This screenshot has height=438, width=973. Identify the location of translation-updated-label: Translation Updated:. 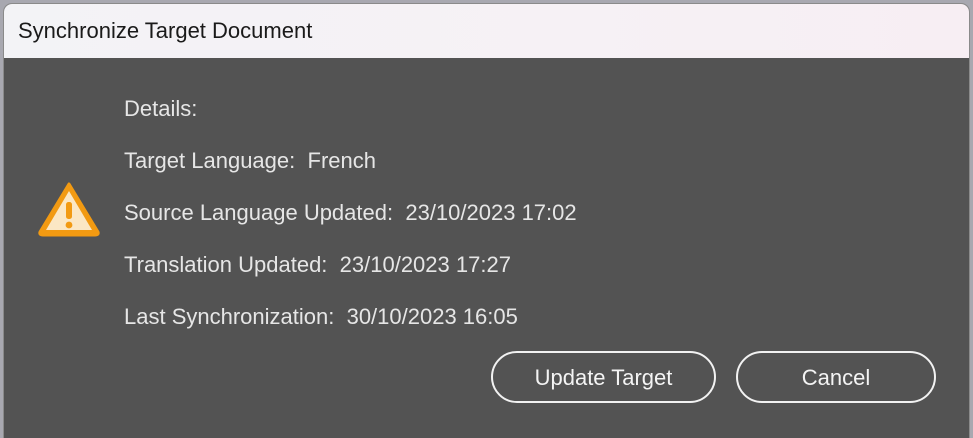
(226, 264).